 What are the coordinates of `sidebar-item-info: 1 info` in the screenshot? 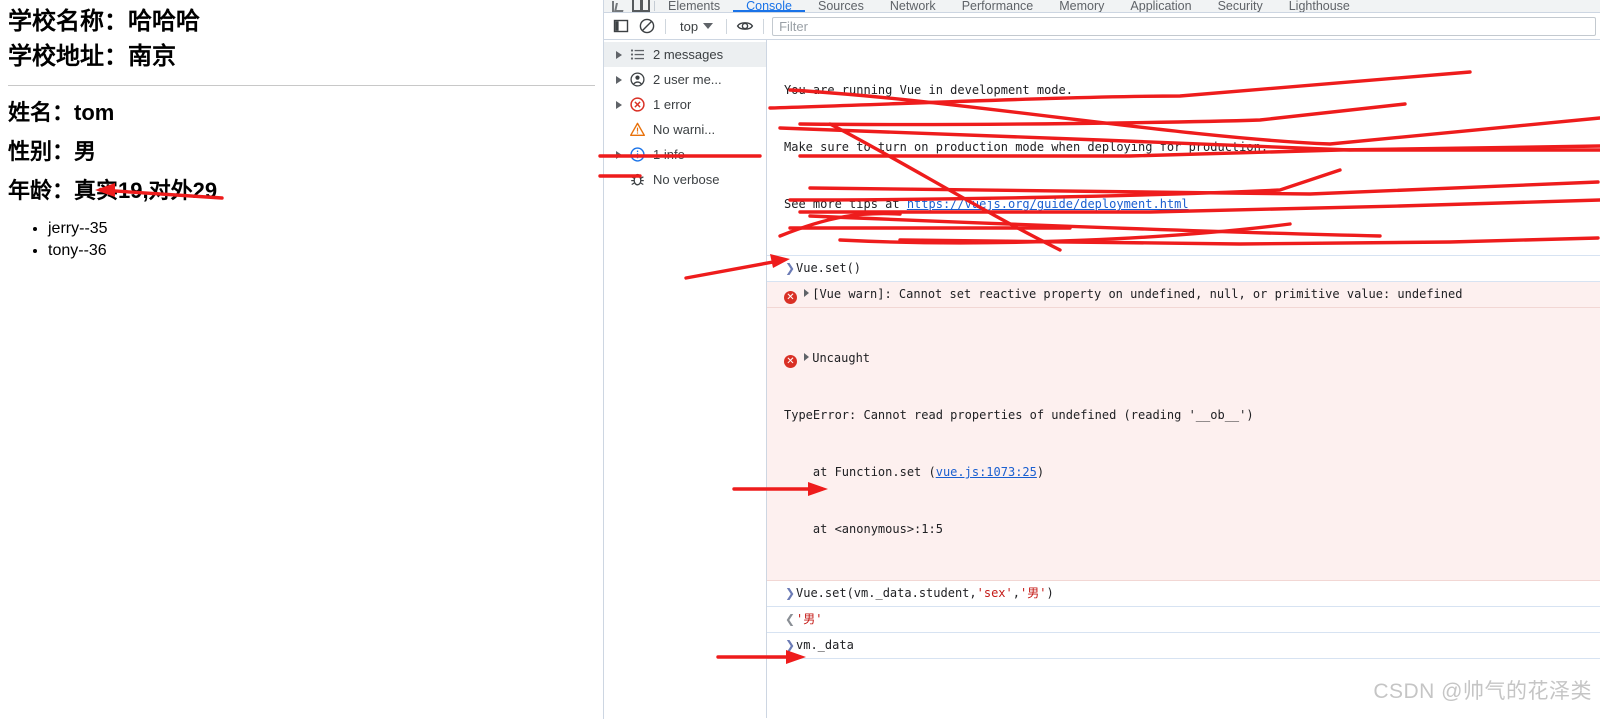 It's located at (685, 154).